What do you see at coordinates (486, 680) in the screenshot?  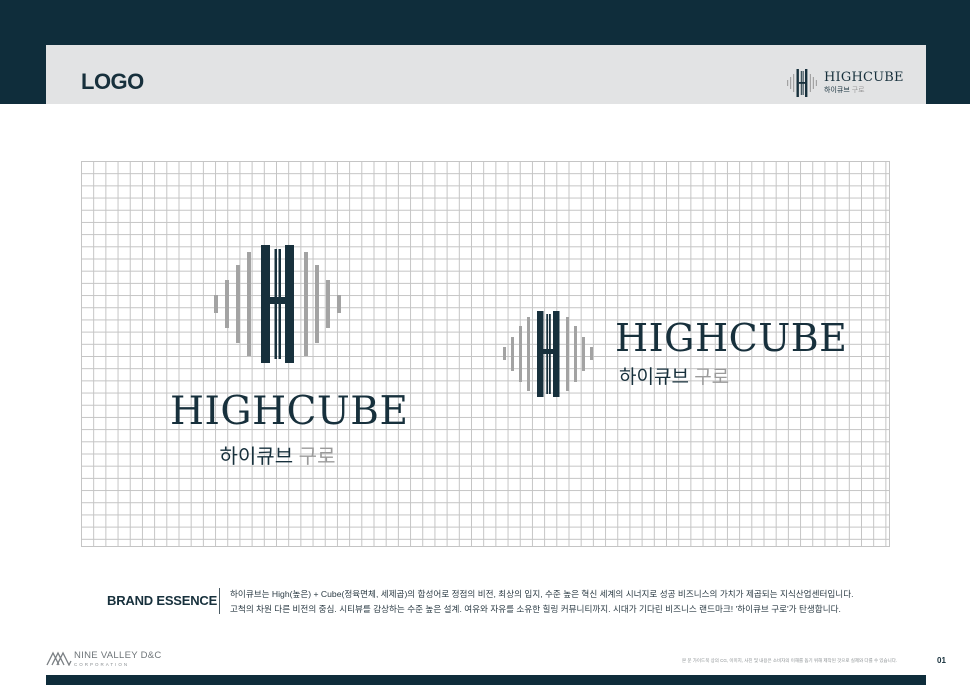 I see `bottom-band` at bounding box center [486, 680].